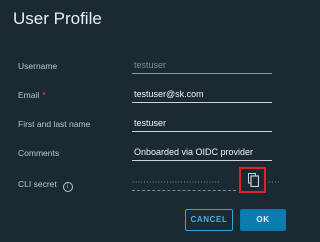 The height and width of the screenshot is (242, 320). What do you see at coordinates (202, 66) in the screenshot?
I see `username-field: testuser` at bounding box center [202, 66].